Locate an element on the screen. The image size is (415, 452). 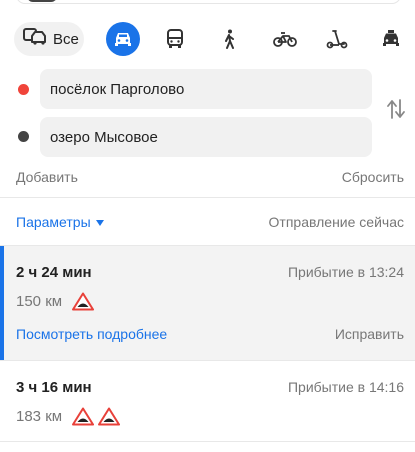
mode-car-button is located at coordinates (123, 39).